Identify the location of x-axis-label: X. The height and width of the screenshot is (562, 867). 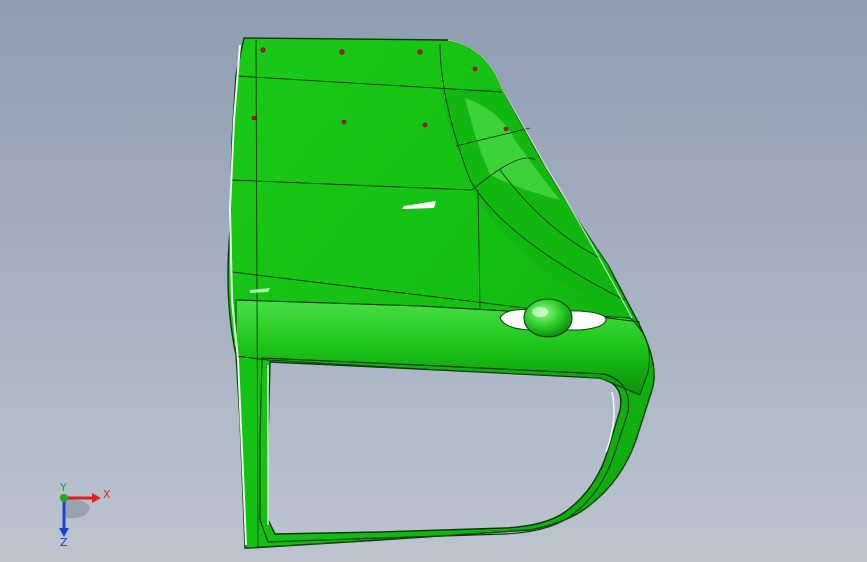
(107, 494).